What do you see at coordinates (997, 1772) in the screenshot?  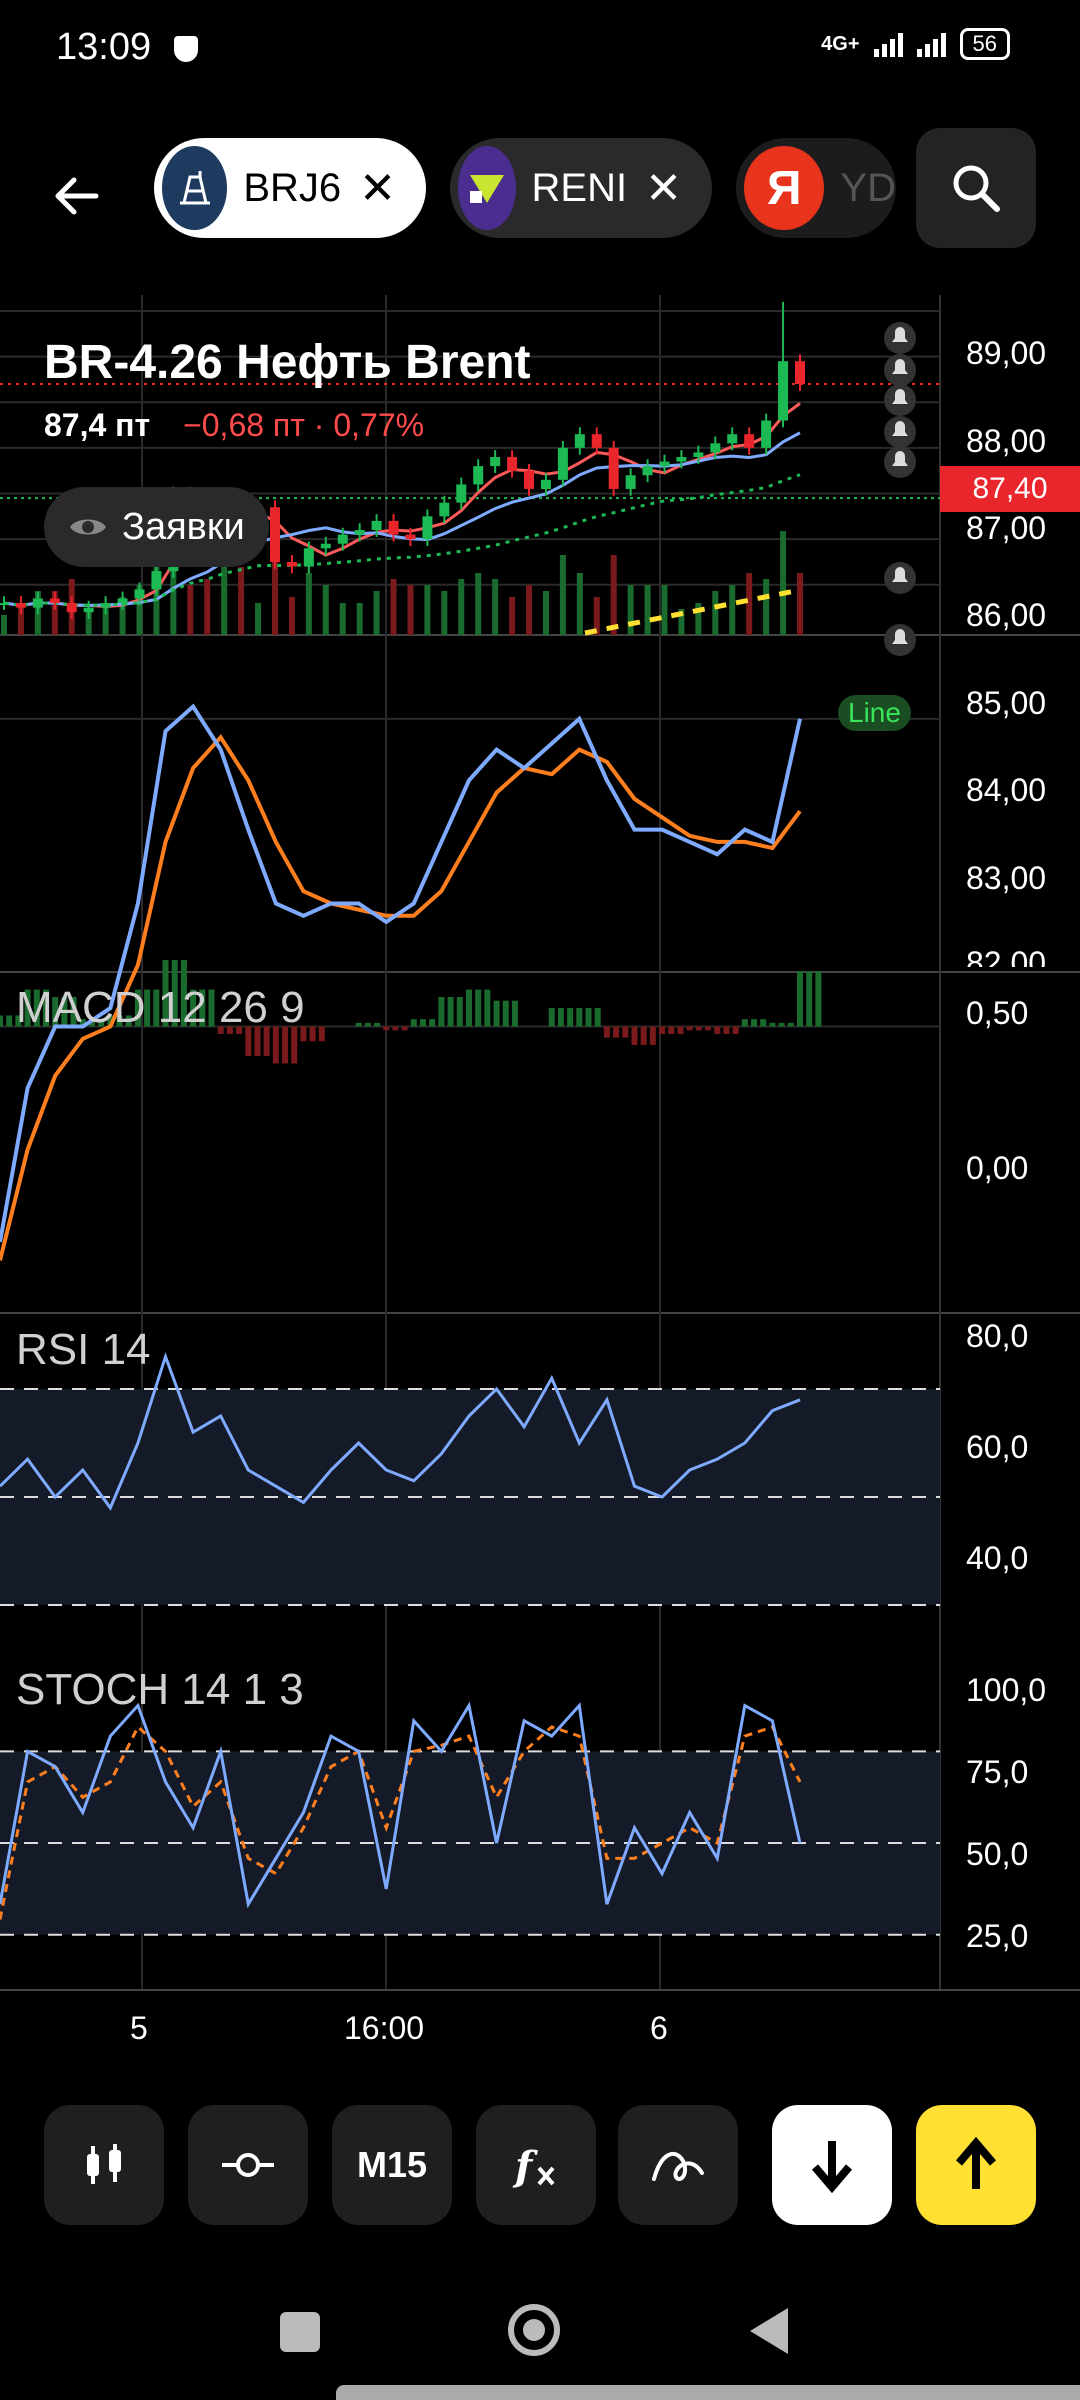 I see `stoch-axis-label: 75,0` at bounding box center [997, 1772].